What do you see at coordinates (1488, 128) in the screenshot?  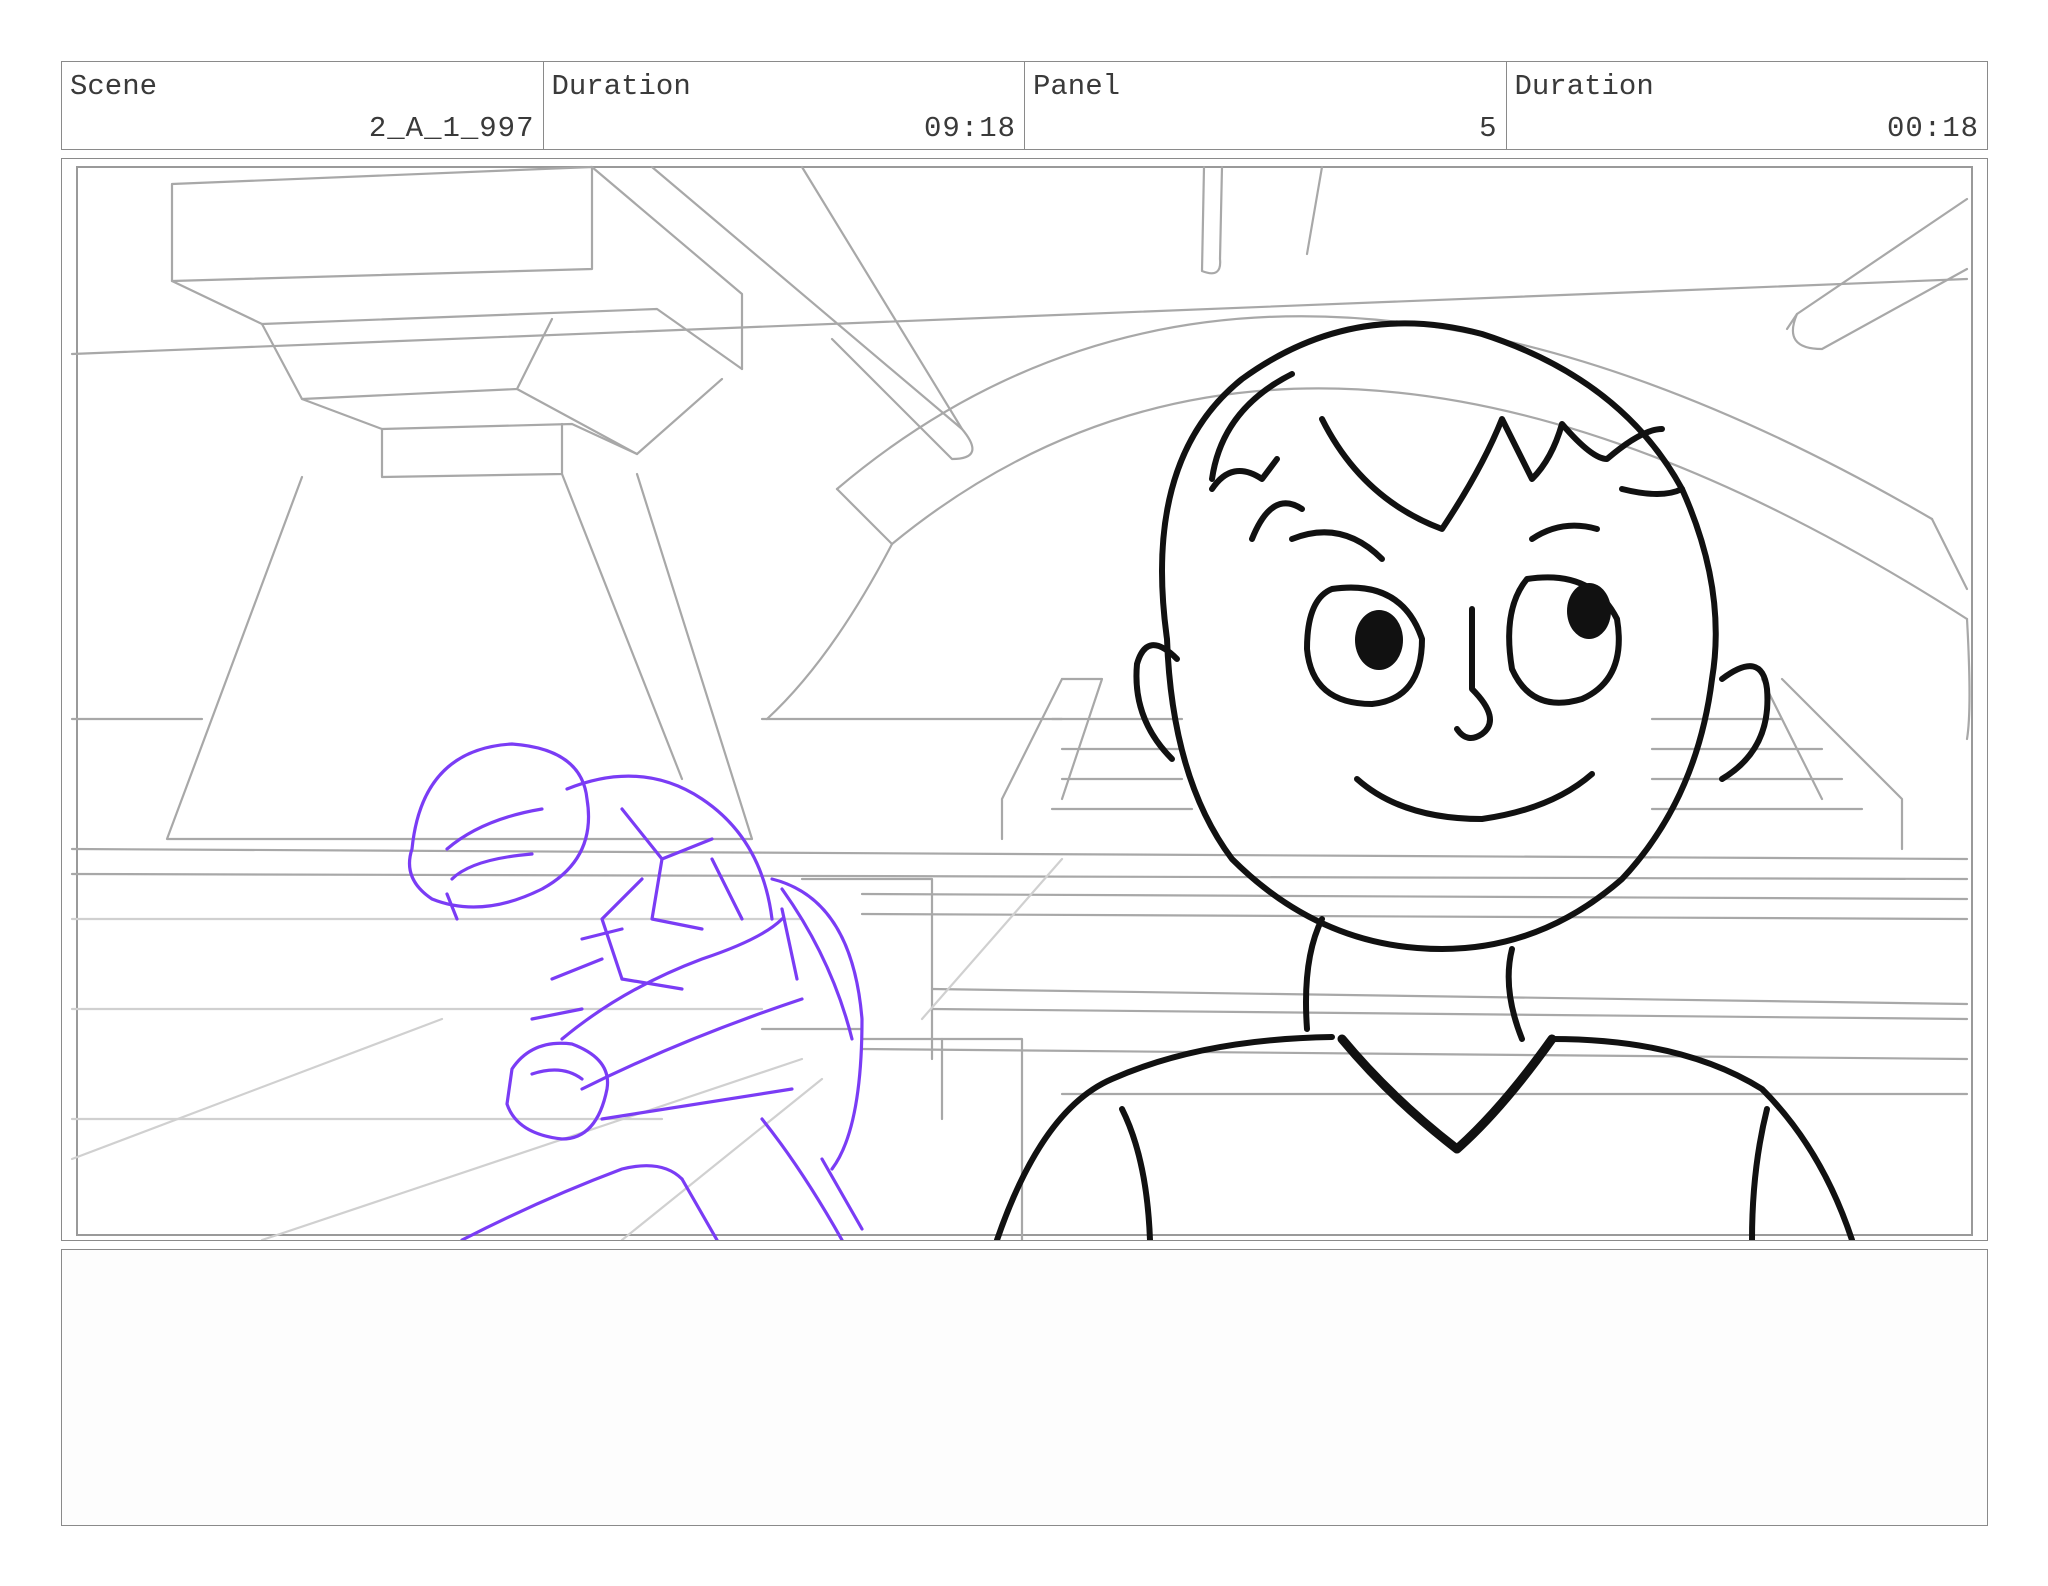 I see `panel-value: 5` at bounding box center [1488, 128].